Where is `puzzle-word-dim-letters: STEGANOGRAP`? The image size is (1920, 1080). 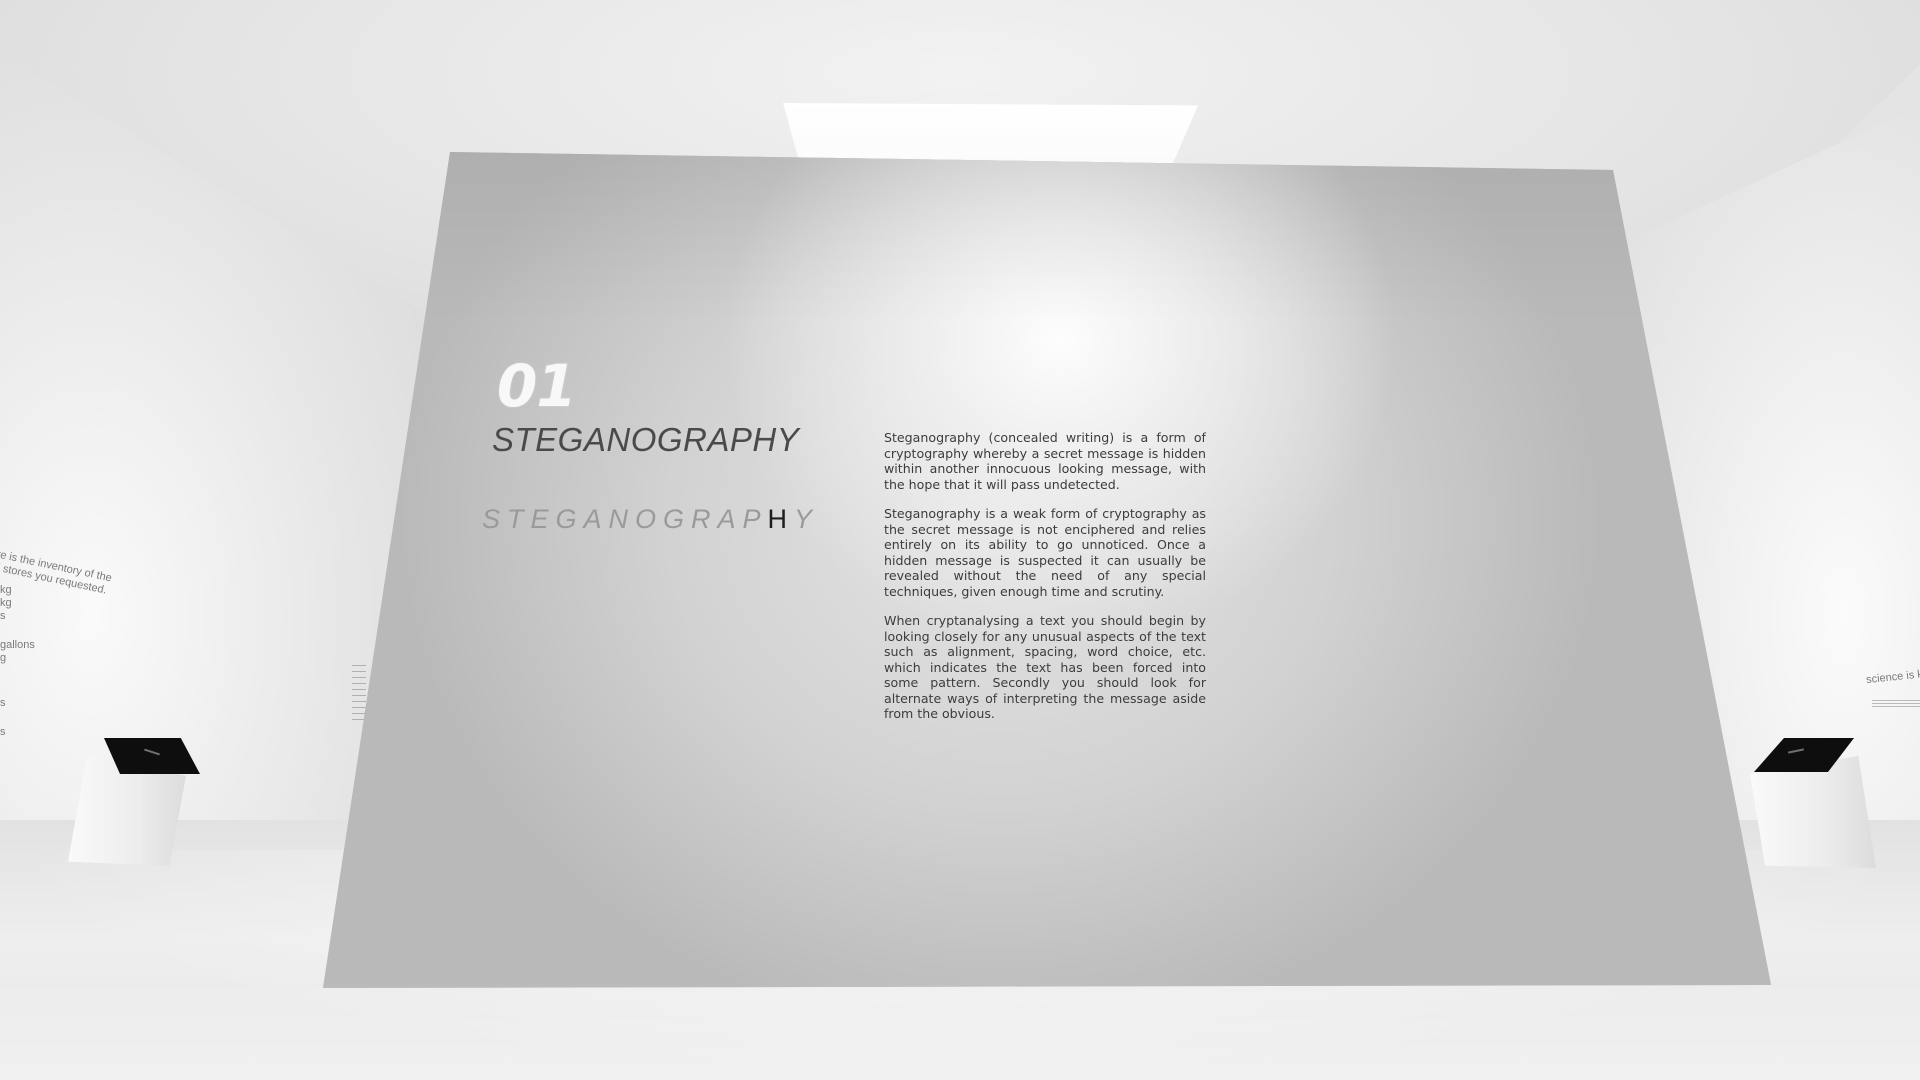 puzzle-word-dim-letters: STEGANOGRAP is located at coordinates (625, 519).